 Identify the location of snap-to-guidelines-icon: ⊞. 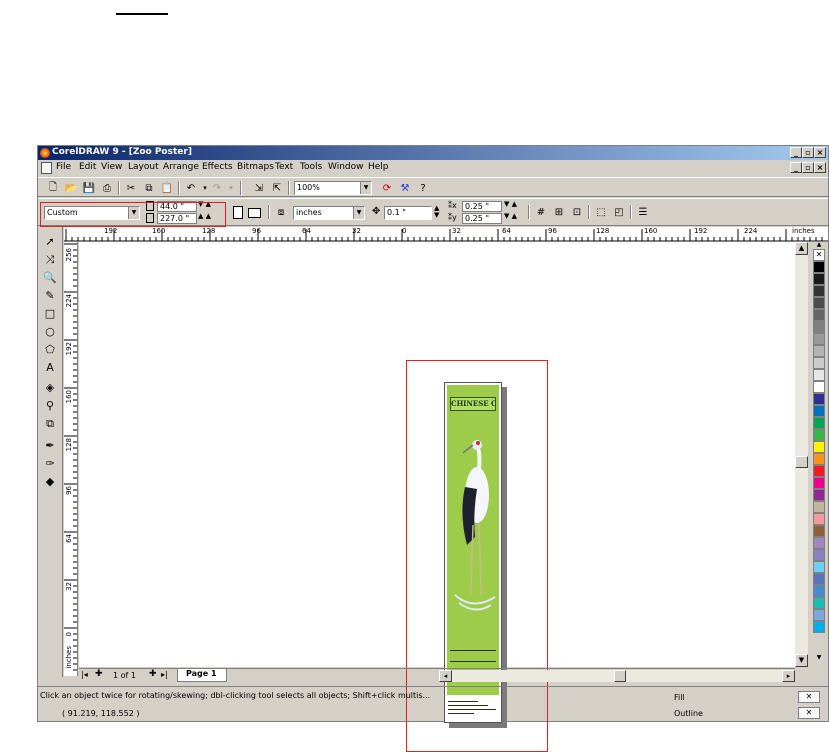
(559, 212).